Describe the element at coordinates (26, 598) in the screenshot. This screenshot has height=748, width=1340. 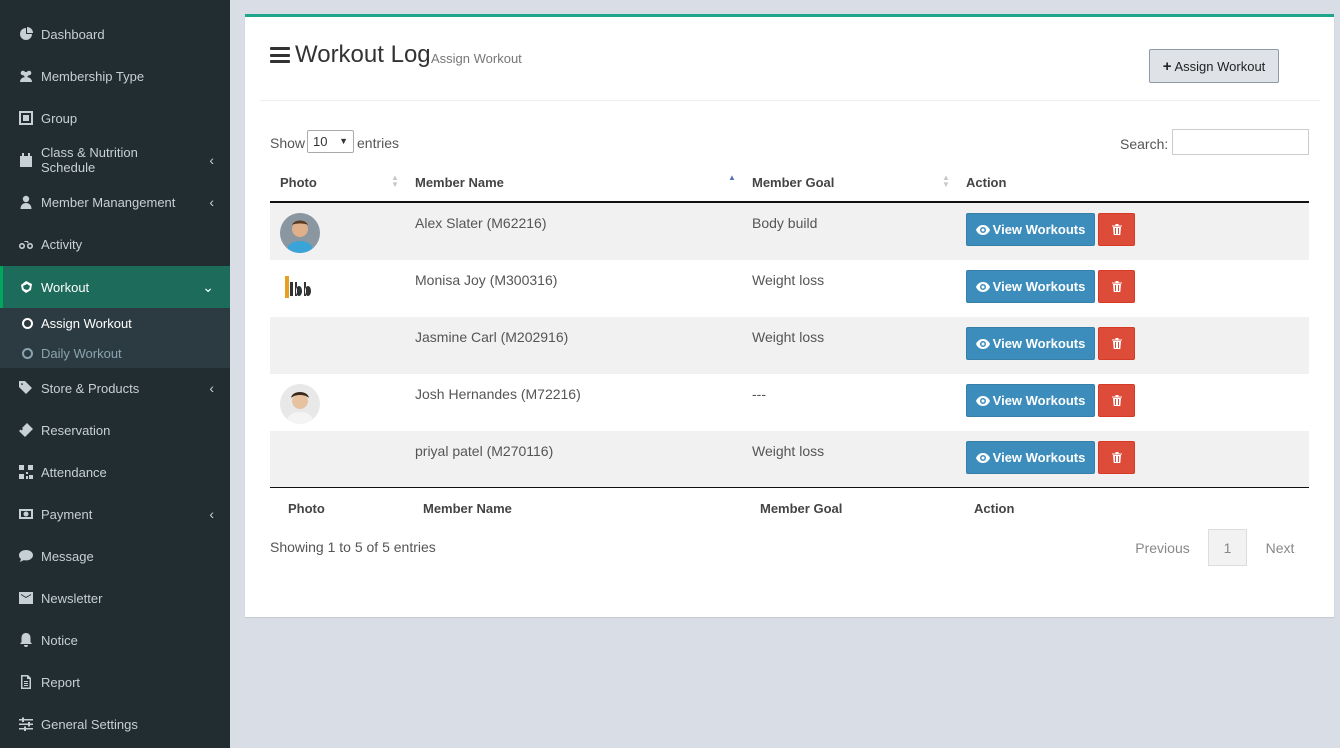
I see `envelope-icon` at that location.